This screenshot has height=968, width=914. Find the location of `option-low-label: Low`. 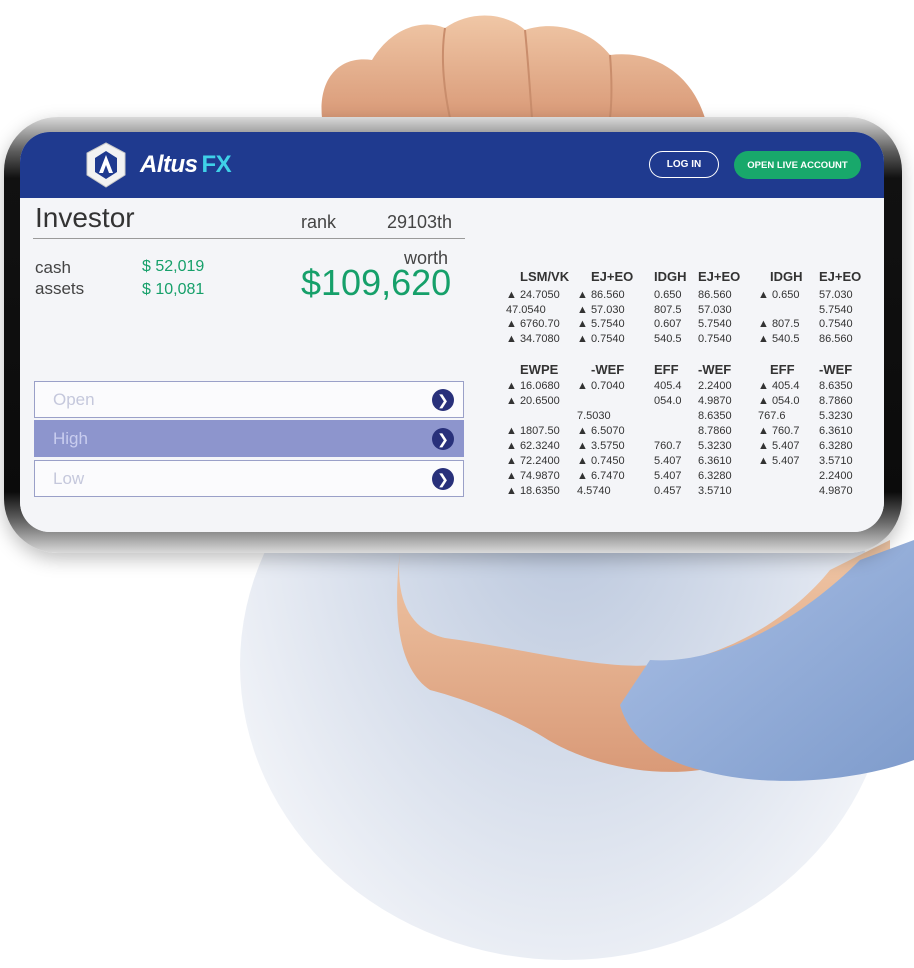

option-low-label: Low is located at coordinates (69, 478).